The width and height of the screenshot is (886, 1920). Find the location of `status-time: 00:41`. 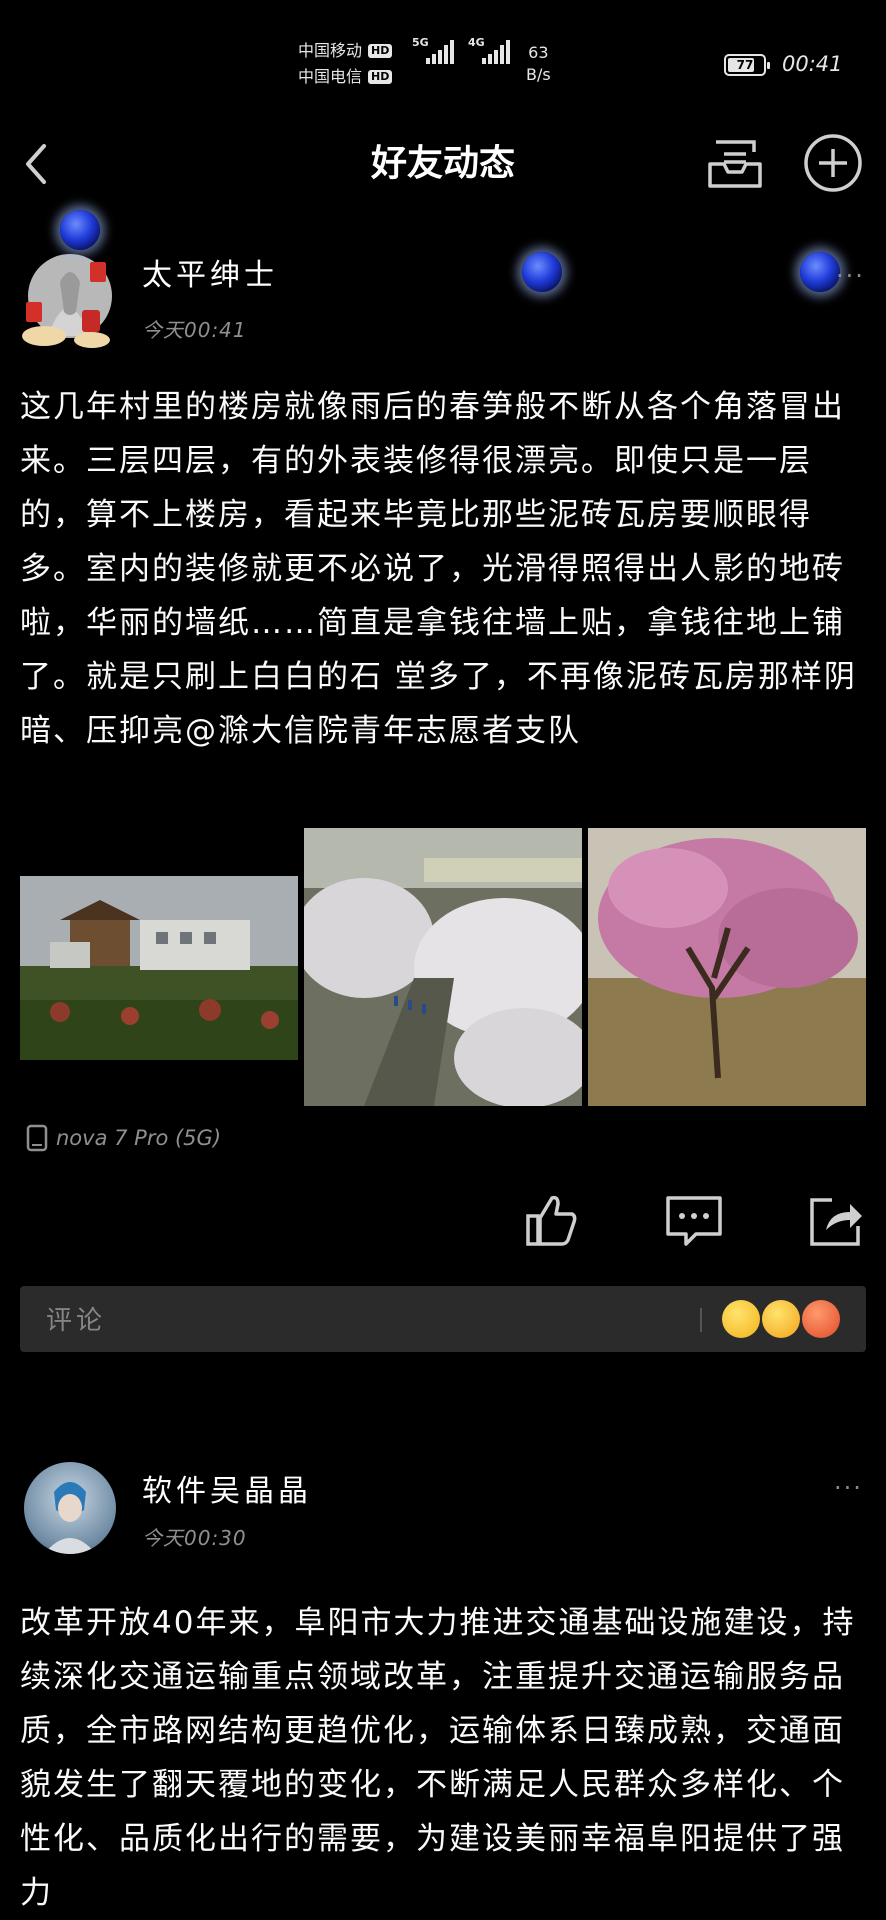

status-time: 00:41 is located at coordinates (812, 64).